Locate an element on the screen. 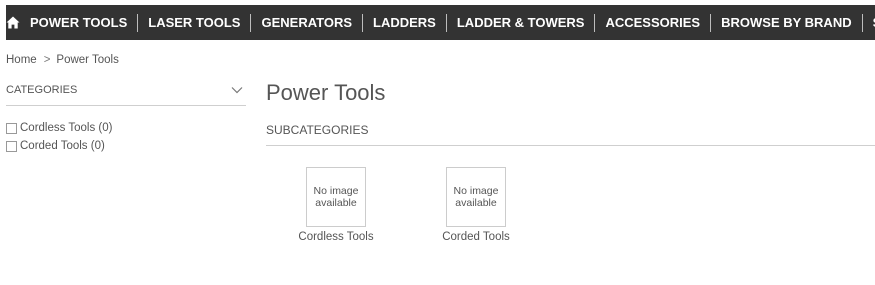  subcategory-label: Corded Tools is located at coordinates (476, 237).